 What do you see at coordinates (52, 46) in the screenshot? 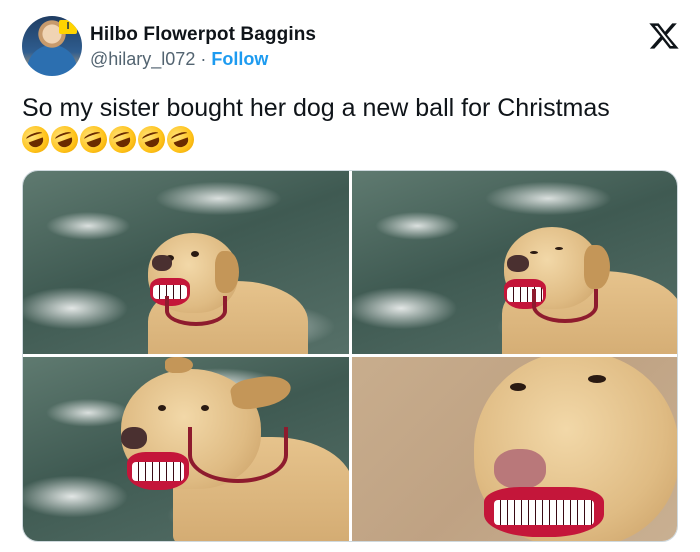
I see `avatar: I` at bounding box center [52, 46].